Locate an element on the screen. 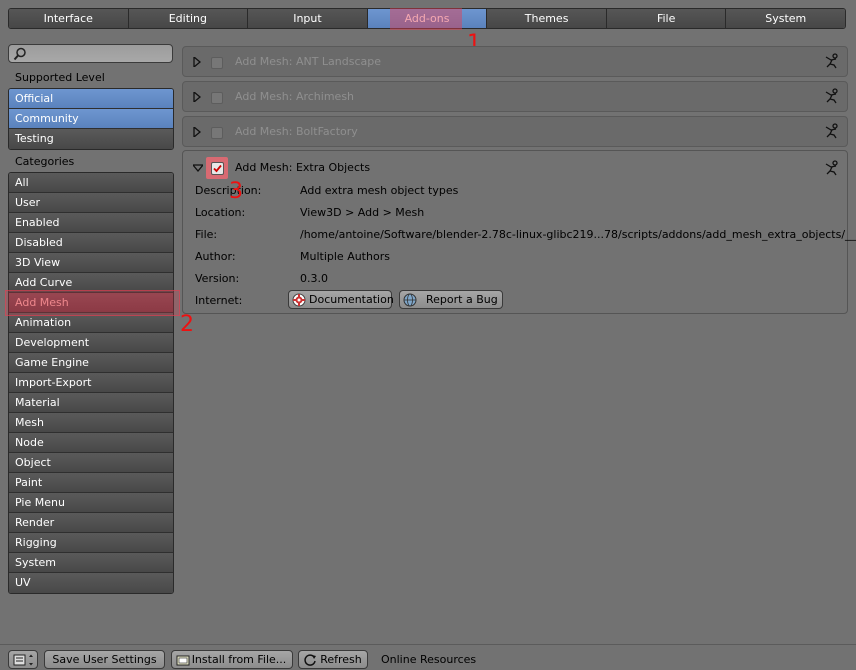  detail-value: View3D > Add > Mesh is located at coordinates (362, 212).